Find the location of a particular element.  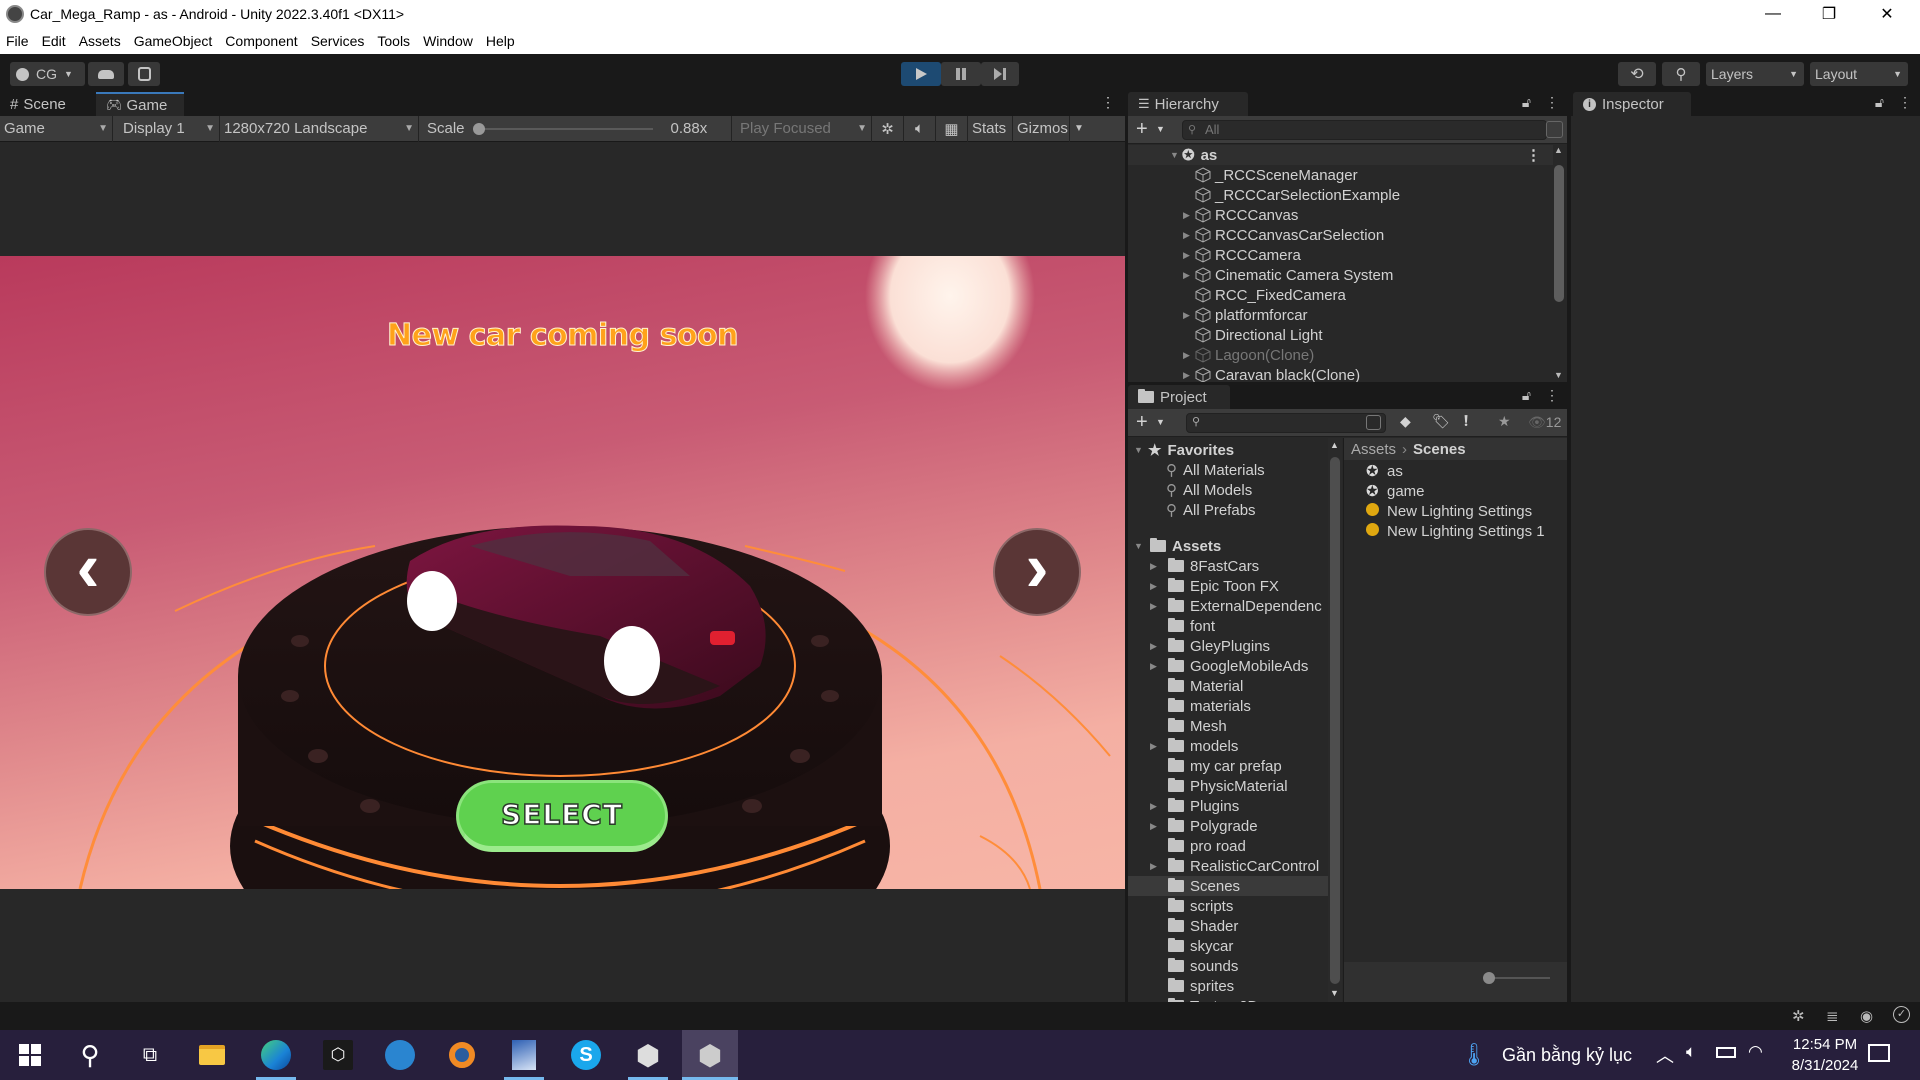

task-view-button: ⧉ is located at coordinates (150, 1055).